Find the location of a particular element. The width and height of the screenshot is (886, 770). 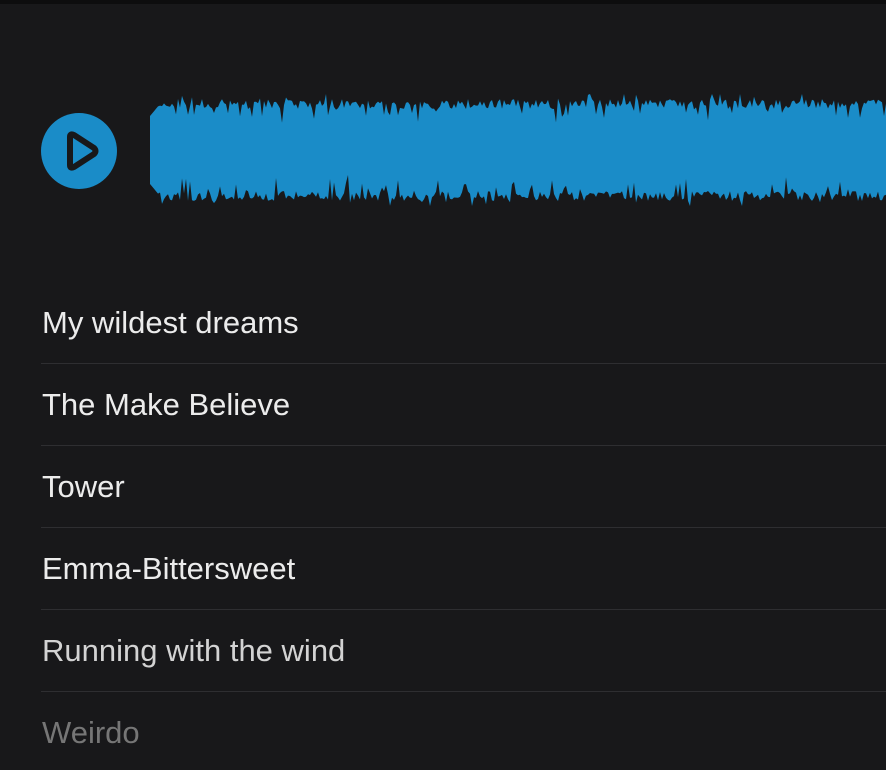

top-border is located at coordinates (443, 2).